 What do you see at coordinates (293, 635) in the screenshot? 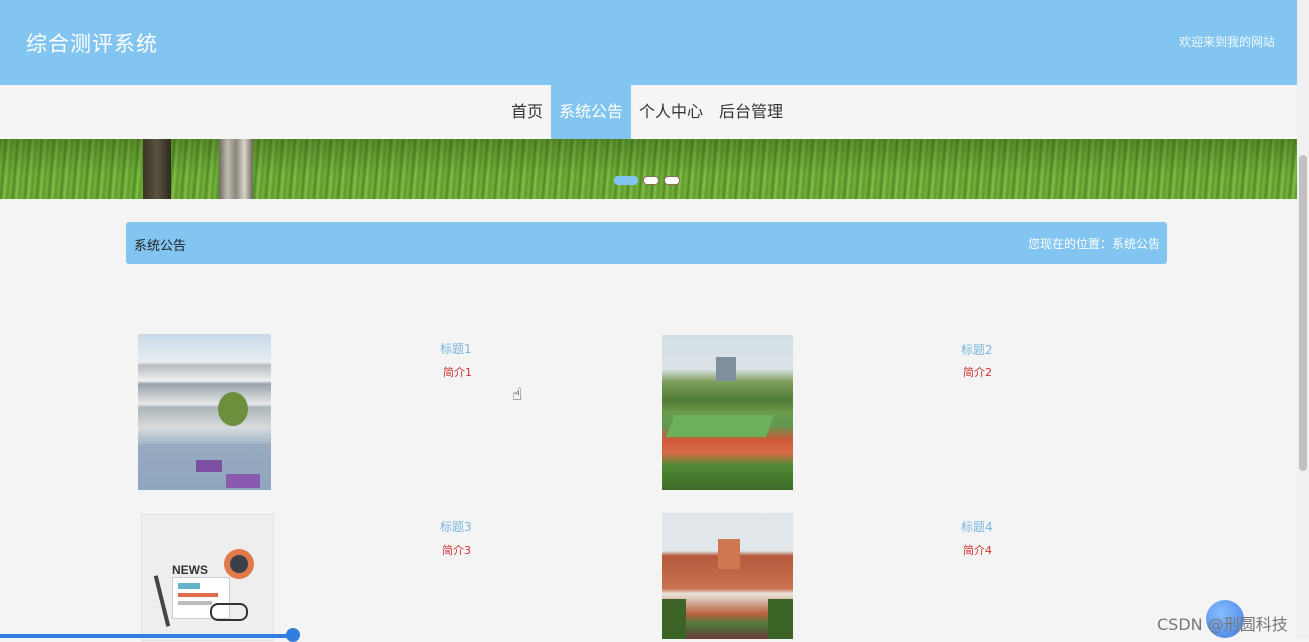
I see `progress-knob` at bounding box center [293, 635].